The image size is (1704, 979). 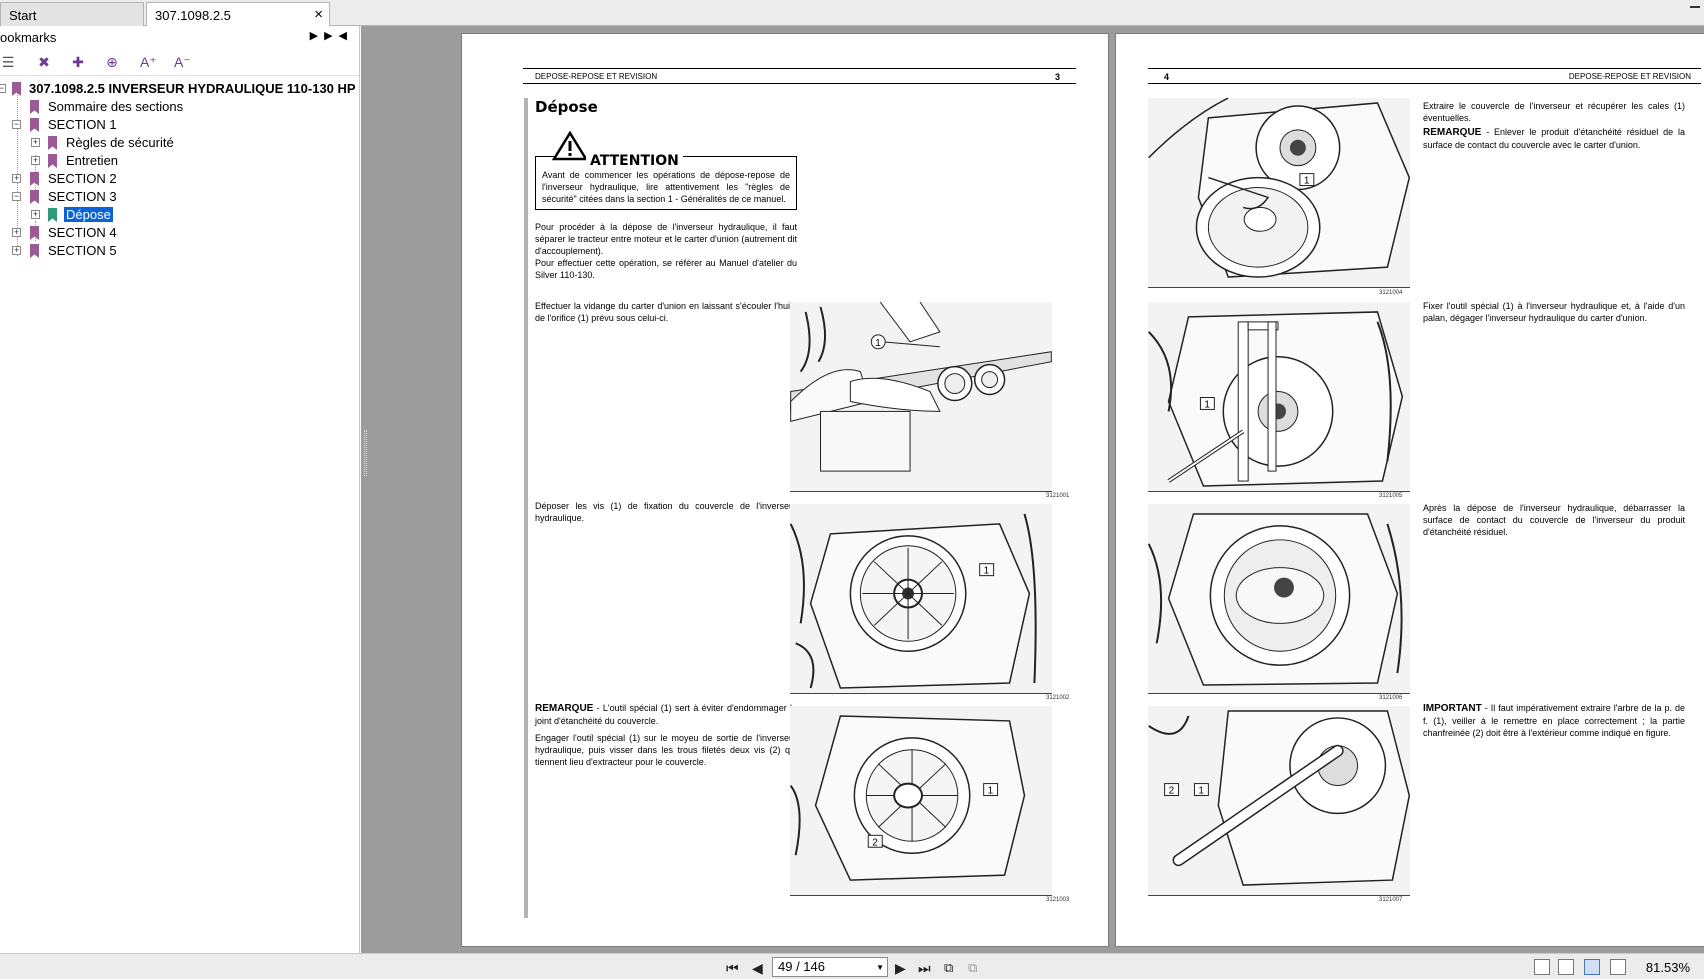 I want to click on figure-drain-plug: 1, so click(x=921, y=397).